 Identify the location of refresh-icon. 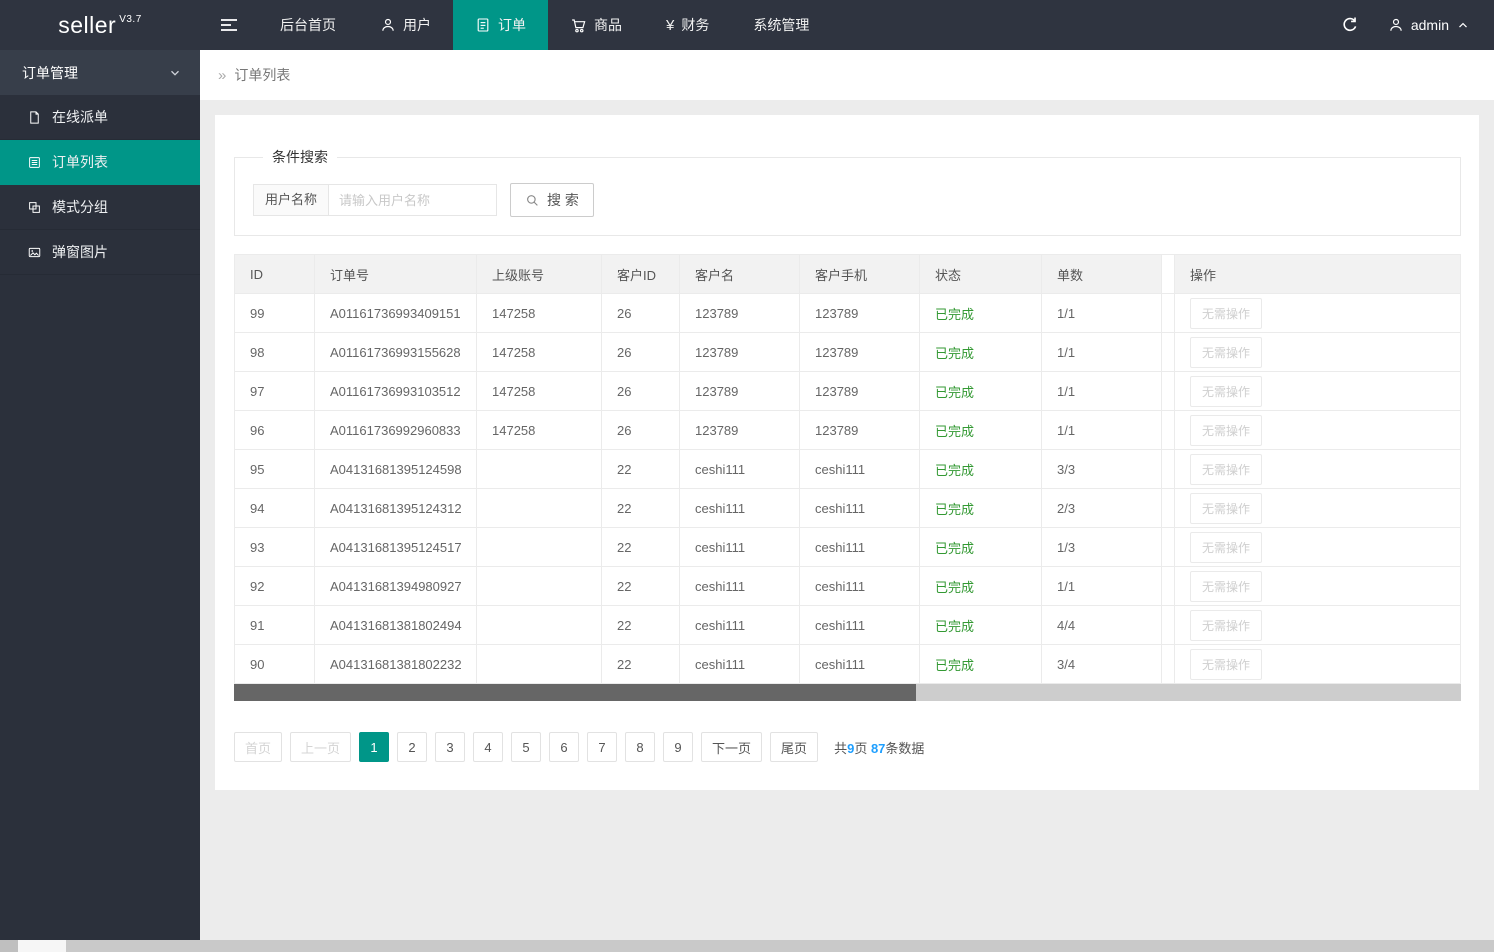
(1350, 25).